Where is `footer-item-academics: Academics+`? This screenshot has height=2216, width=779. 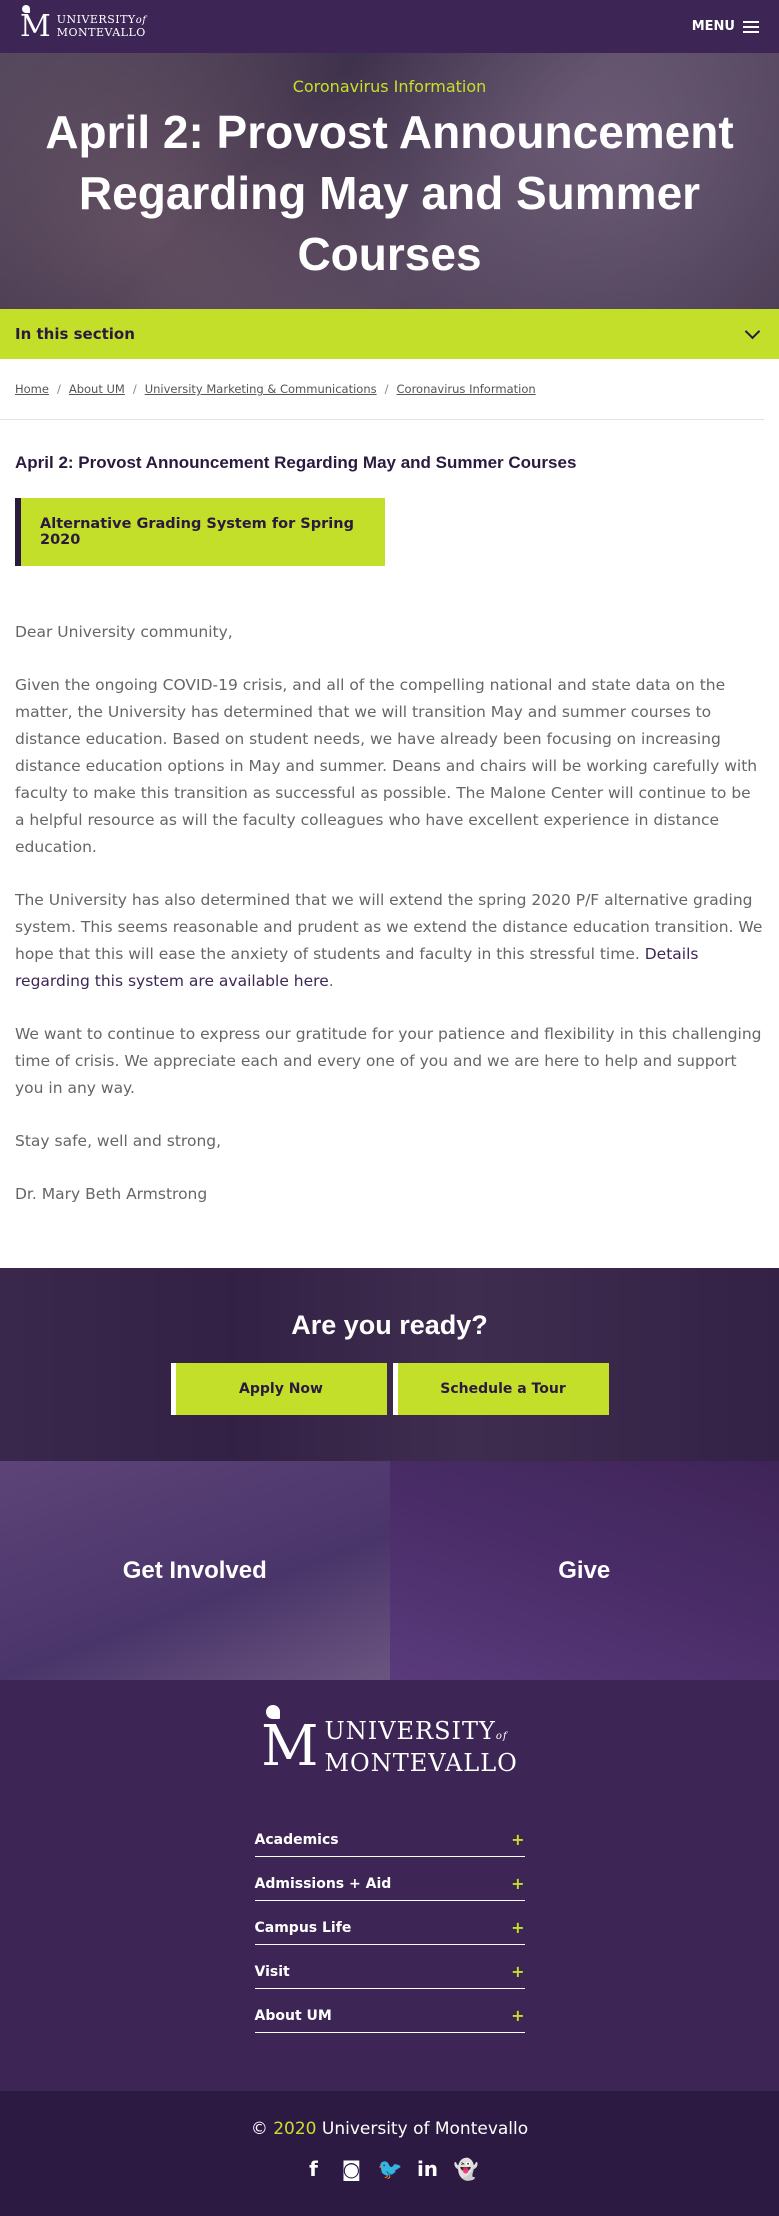
footer-item-academics: Academics+ is located at coordinates (390, 1835).